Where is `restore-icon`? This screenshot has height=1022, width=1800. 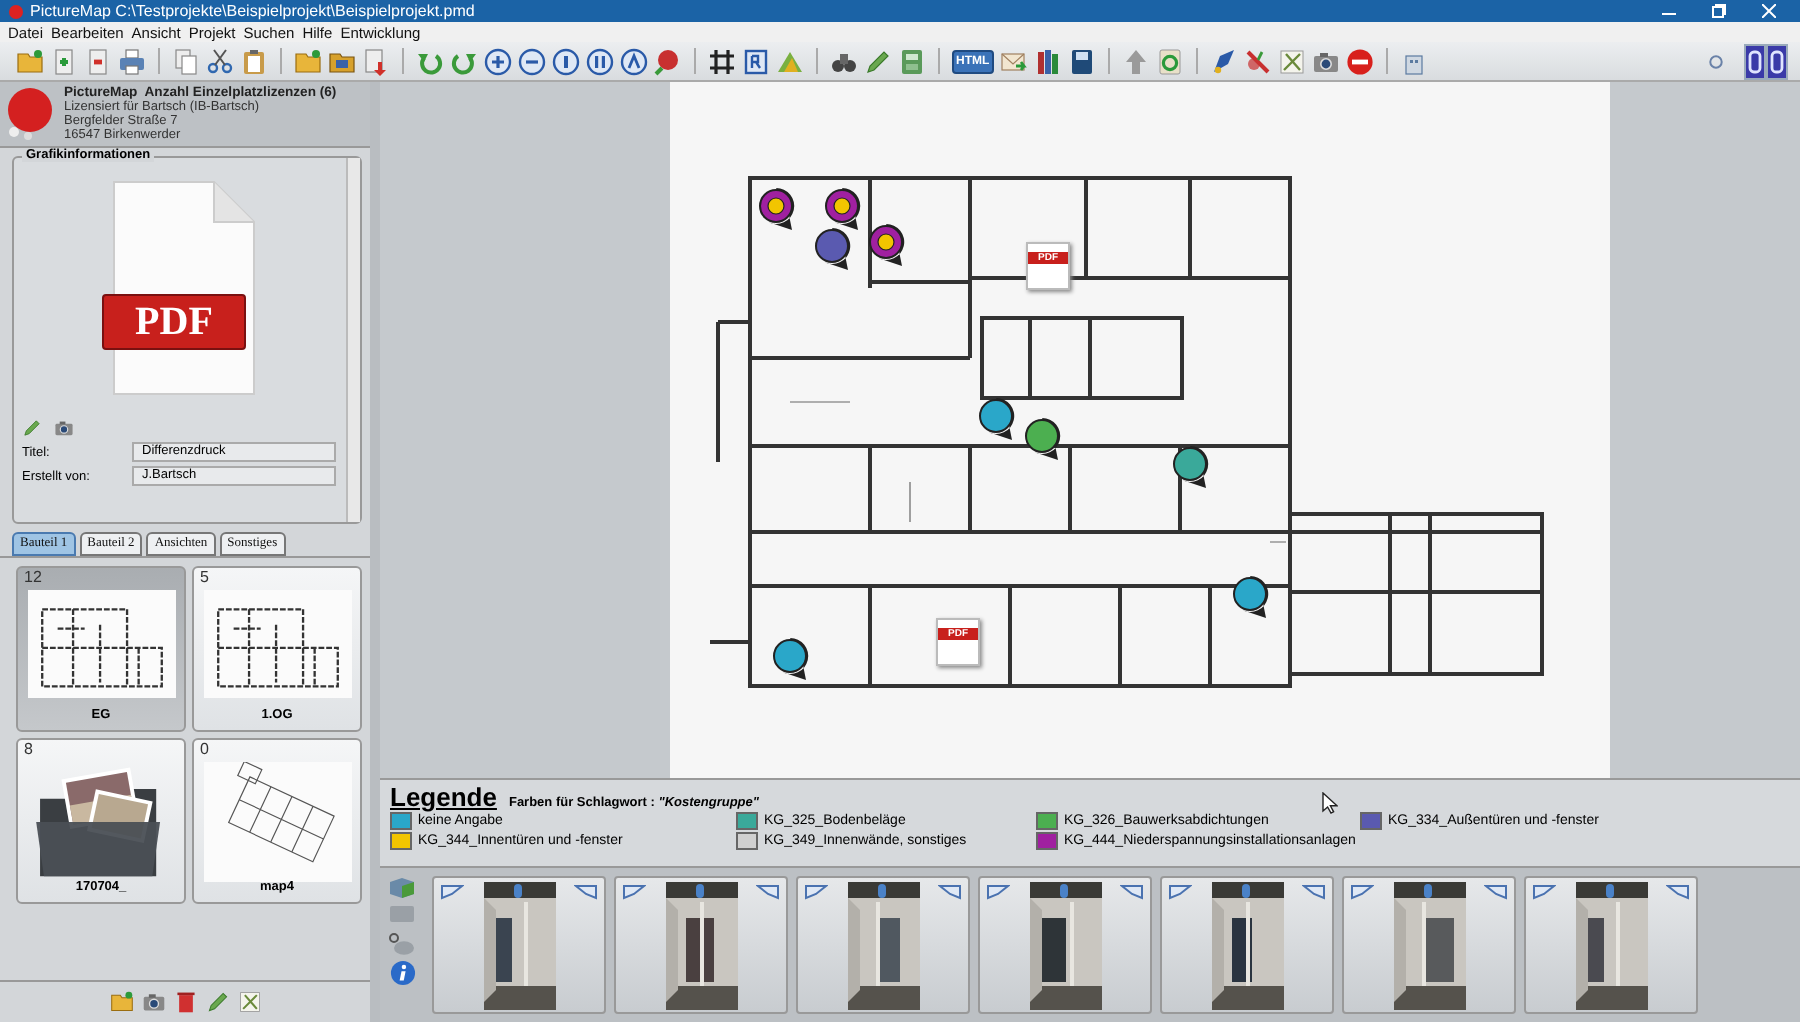
restore-icon is located at coordinates (1719, 11).